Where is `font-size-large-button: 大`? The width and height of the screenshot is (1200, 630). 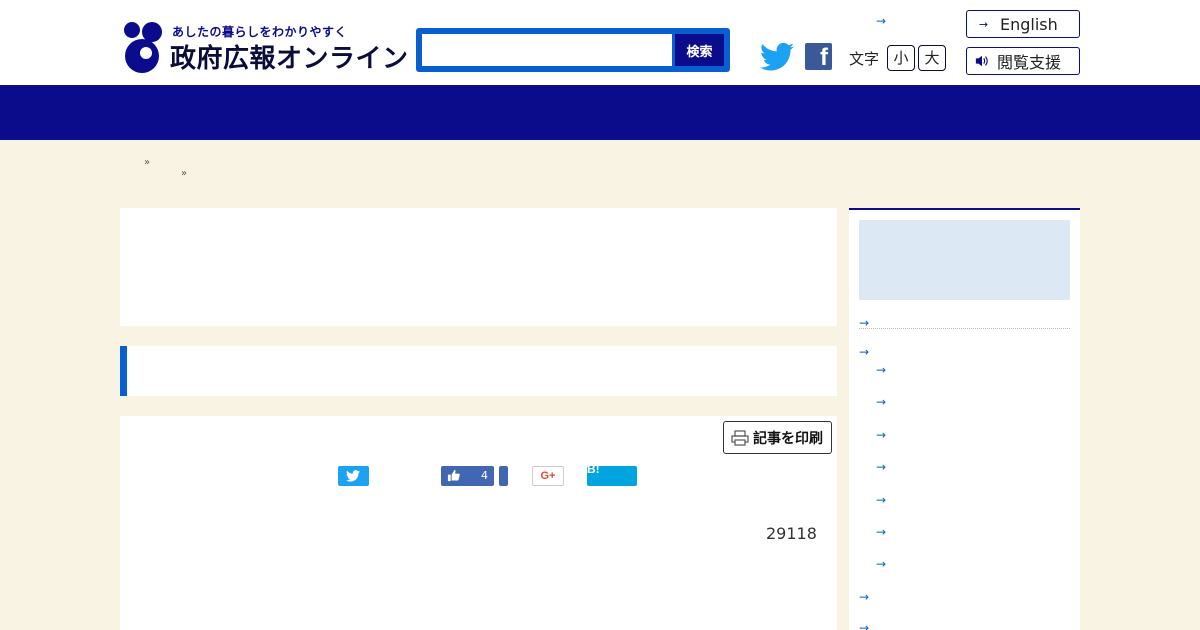
font-size-large-button: 大 is located at coordinates (932, 58).